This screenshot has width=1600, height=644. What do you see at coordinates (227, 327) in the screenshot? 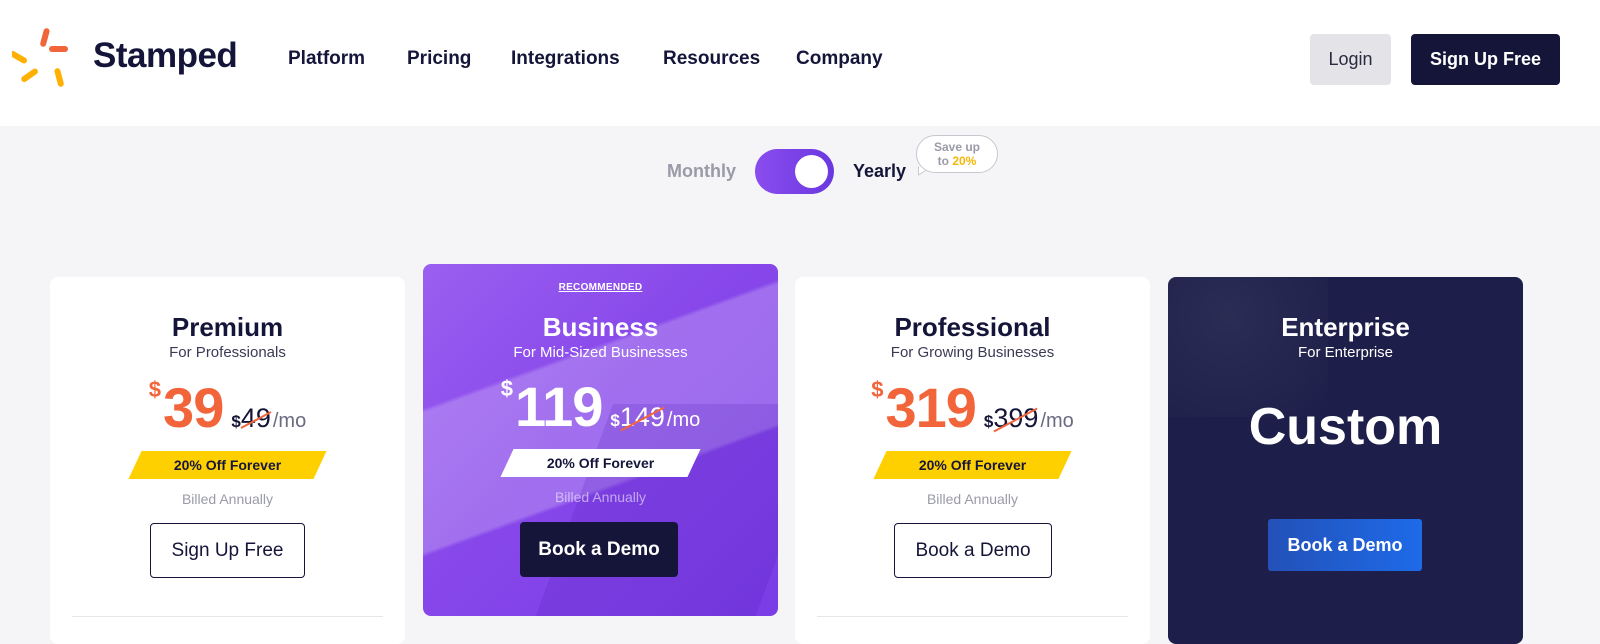
I see `plan-name: Premium` at bounding box center [227, 327].